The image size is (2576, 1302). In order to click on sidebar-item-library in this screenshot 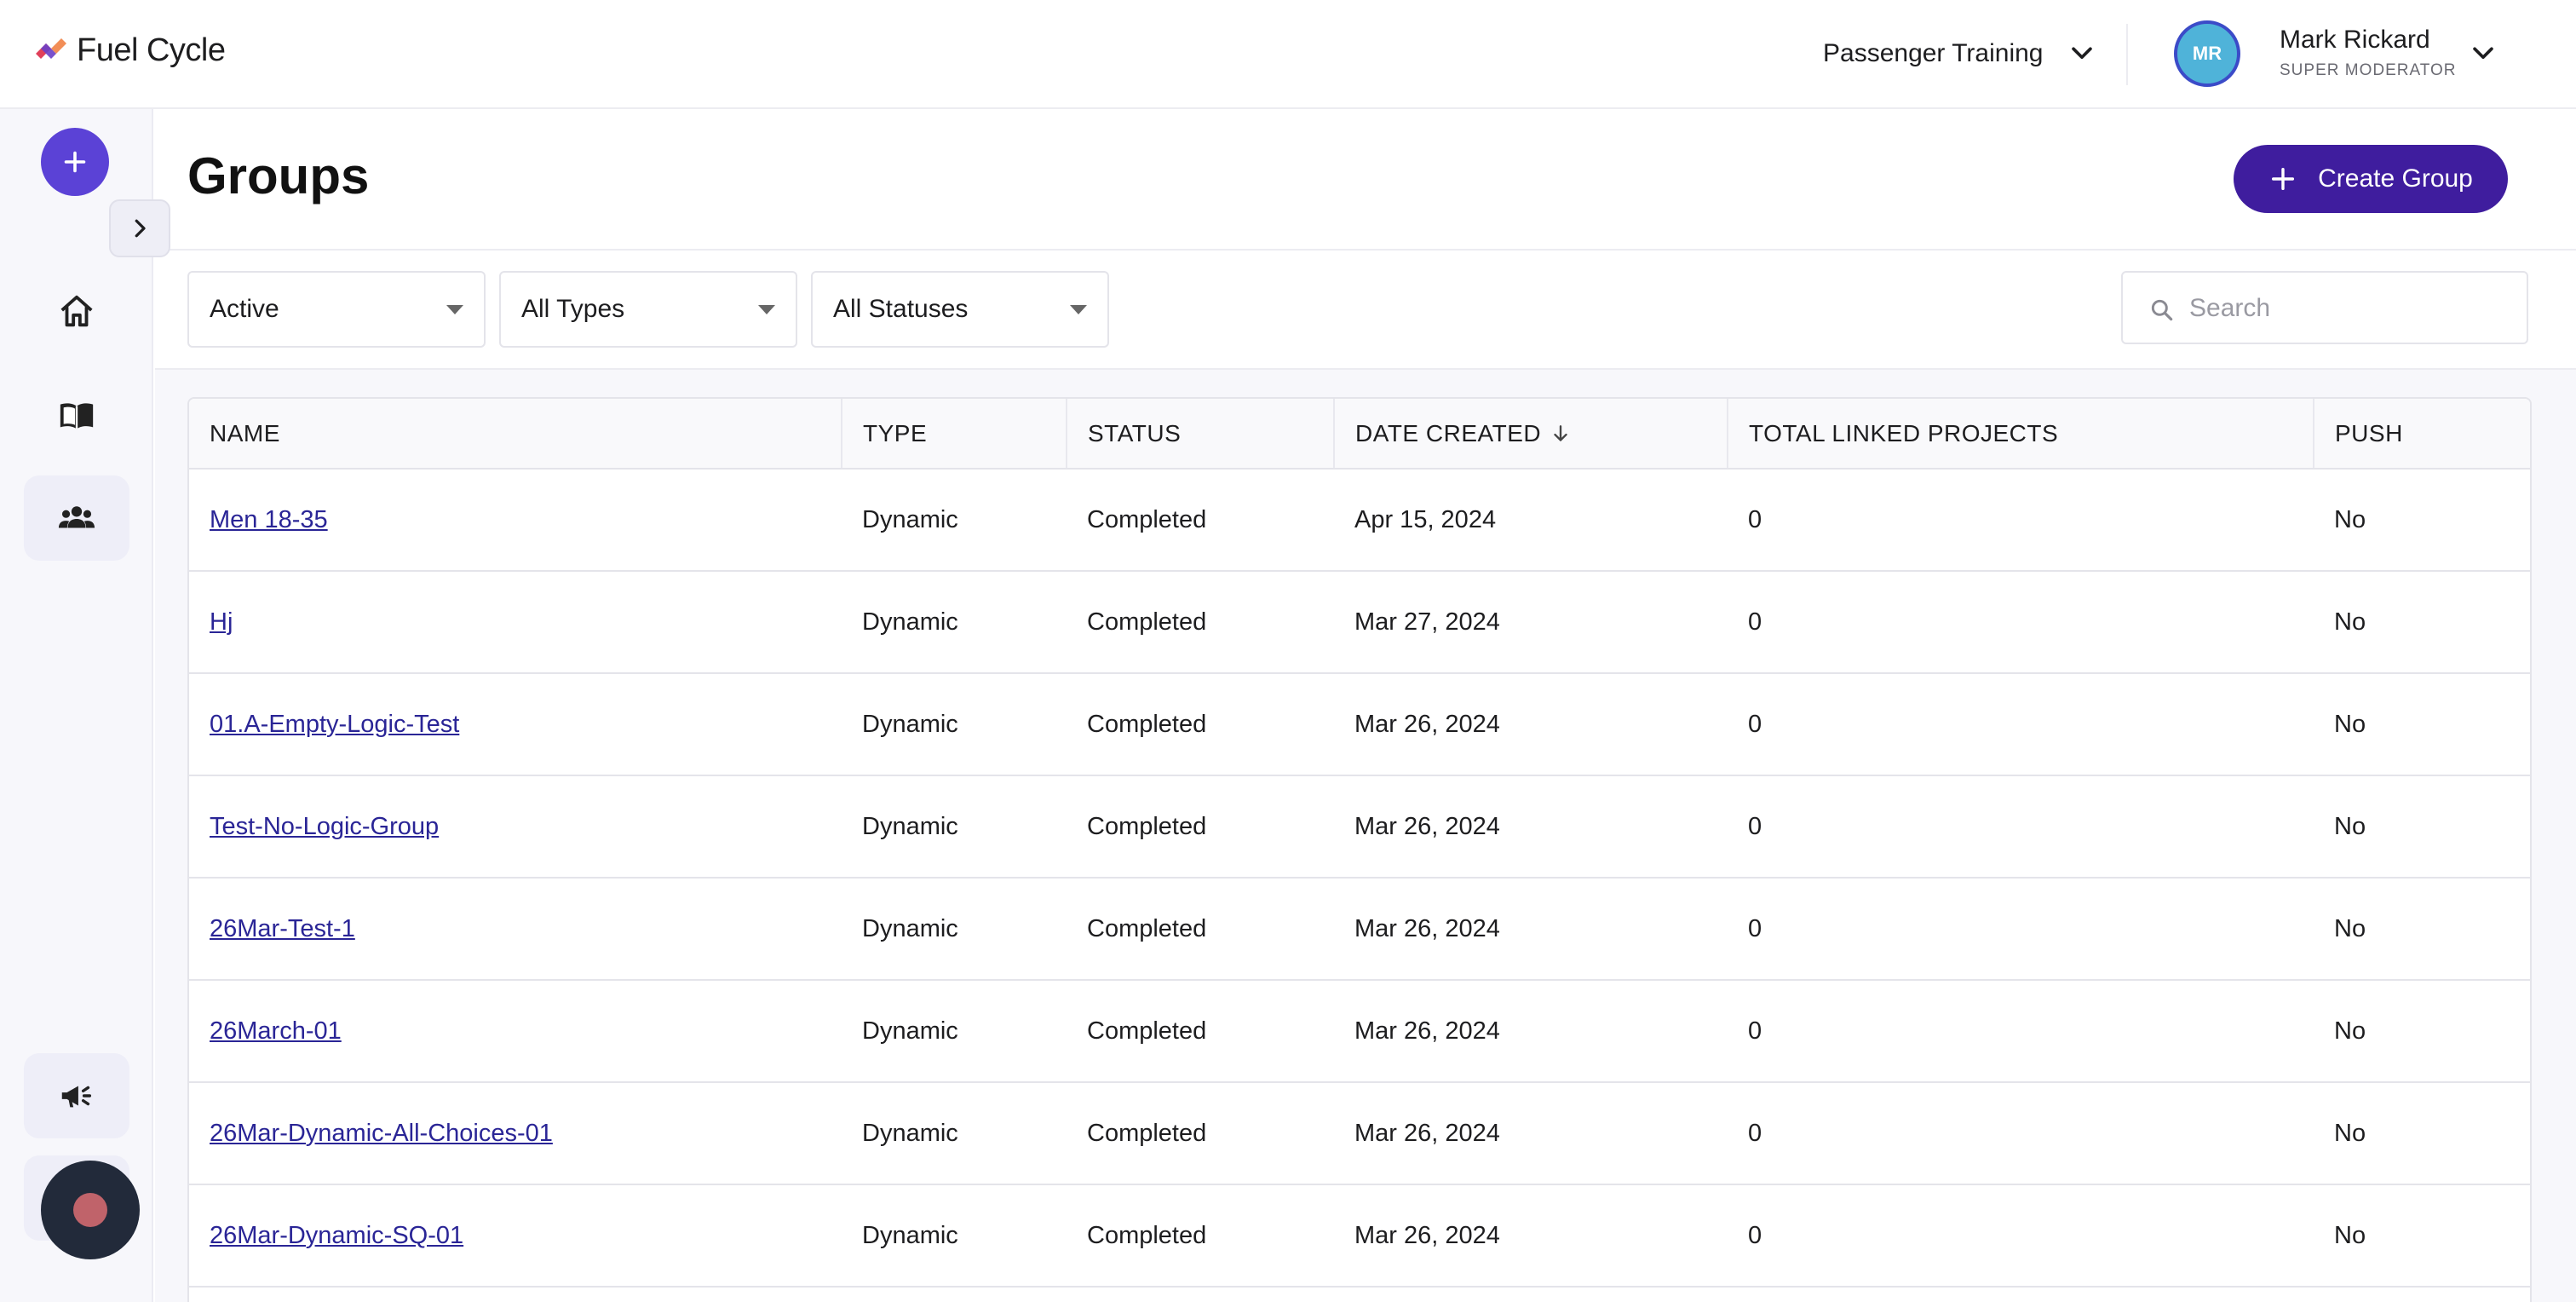, I will do `click(77, 416)`.